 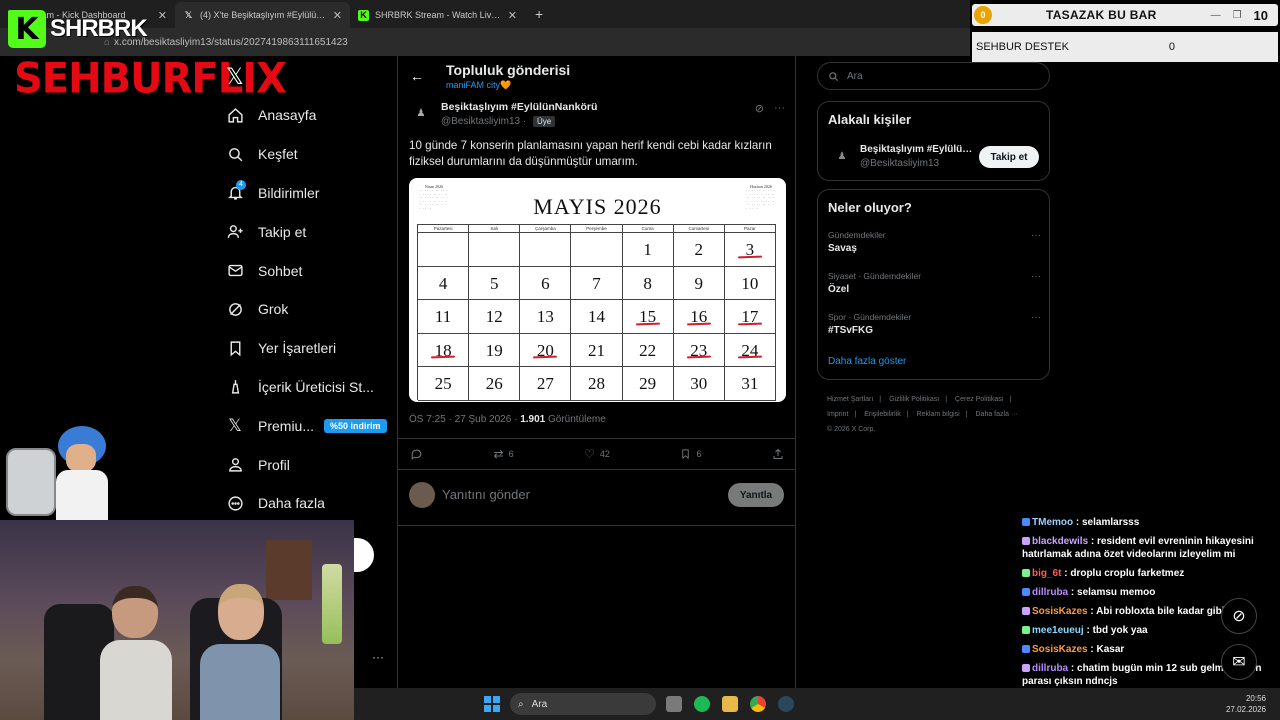 I want to click on spotify-icon, so click(x=702, y=704).